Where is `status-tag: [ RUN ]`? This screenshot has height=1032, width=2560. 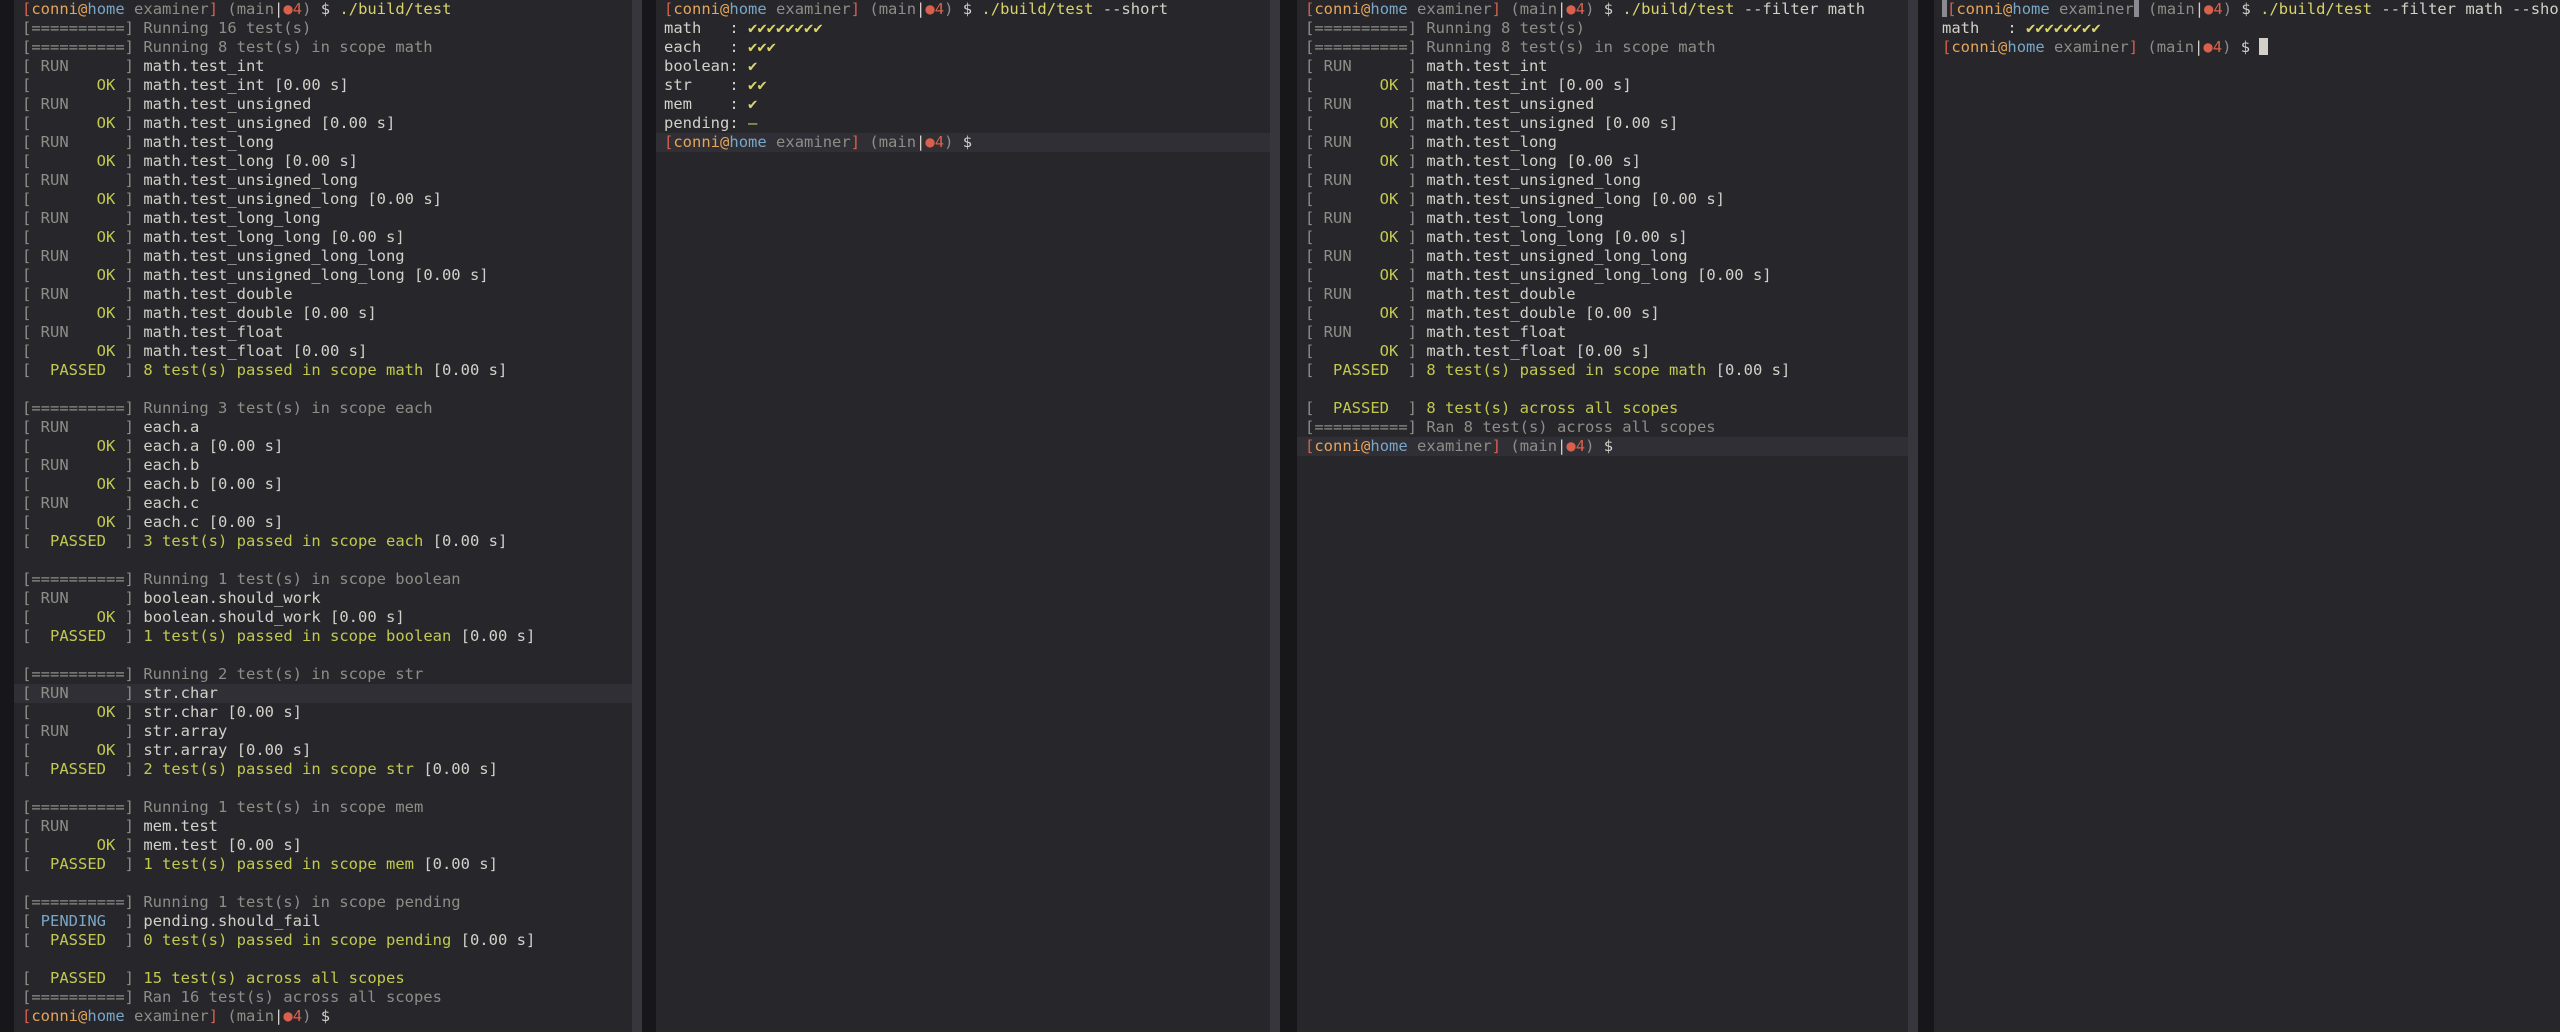
status-tag: [ RUN ] is located at coordinates (78, 598).